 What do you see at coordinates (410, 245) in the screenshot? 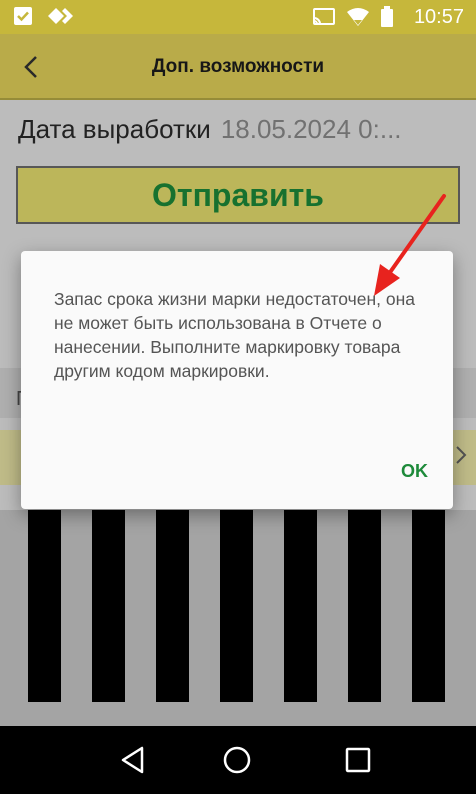
I see `annotation-arrow-icon` at bounding box center [410, 245].